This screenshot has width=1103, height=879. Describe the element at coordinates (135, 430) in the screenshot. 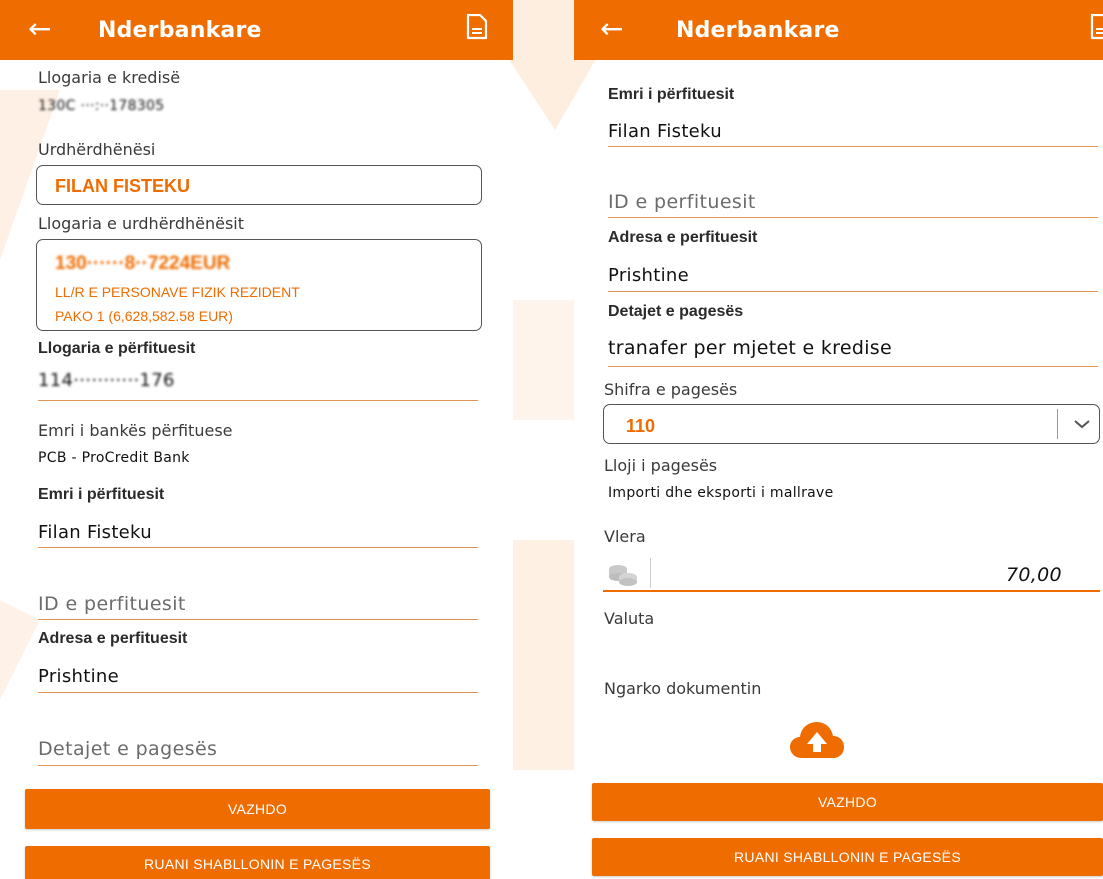

I see `beneficiary-bank-label: Emri i bankës përfituese` at that location.